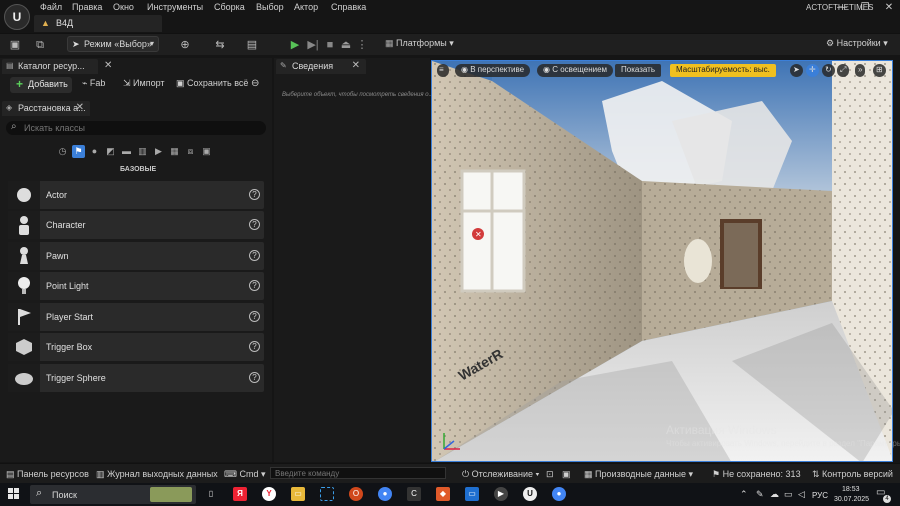 The height and width of the screenshot is (506, 900). I want to click on menu-window: Окно, so click(123, 7).